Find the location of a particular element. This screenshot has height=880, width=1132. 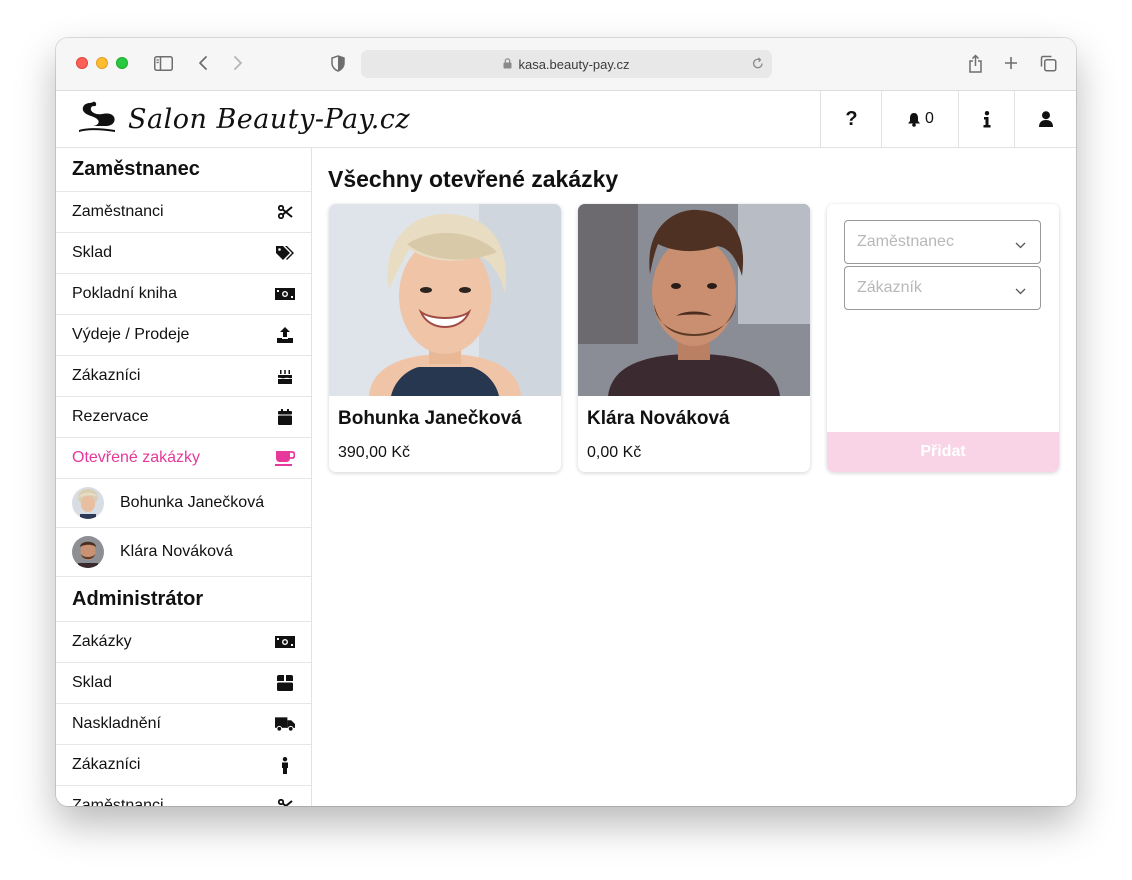

birthday-cake-icon is located at coordinates (285, 376).